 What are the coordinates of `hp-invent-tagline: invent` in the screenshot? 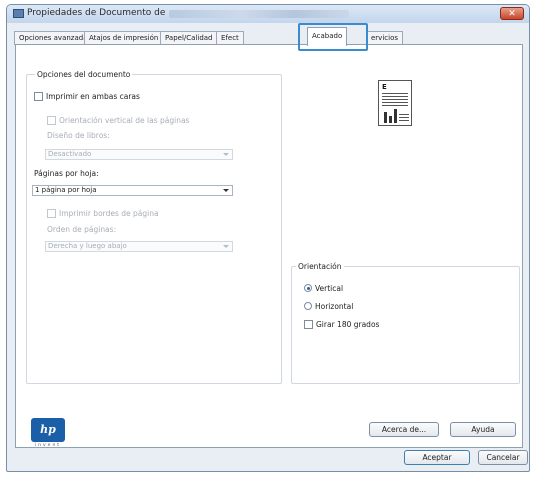 It's located at (48, 445).